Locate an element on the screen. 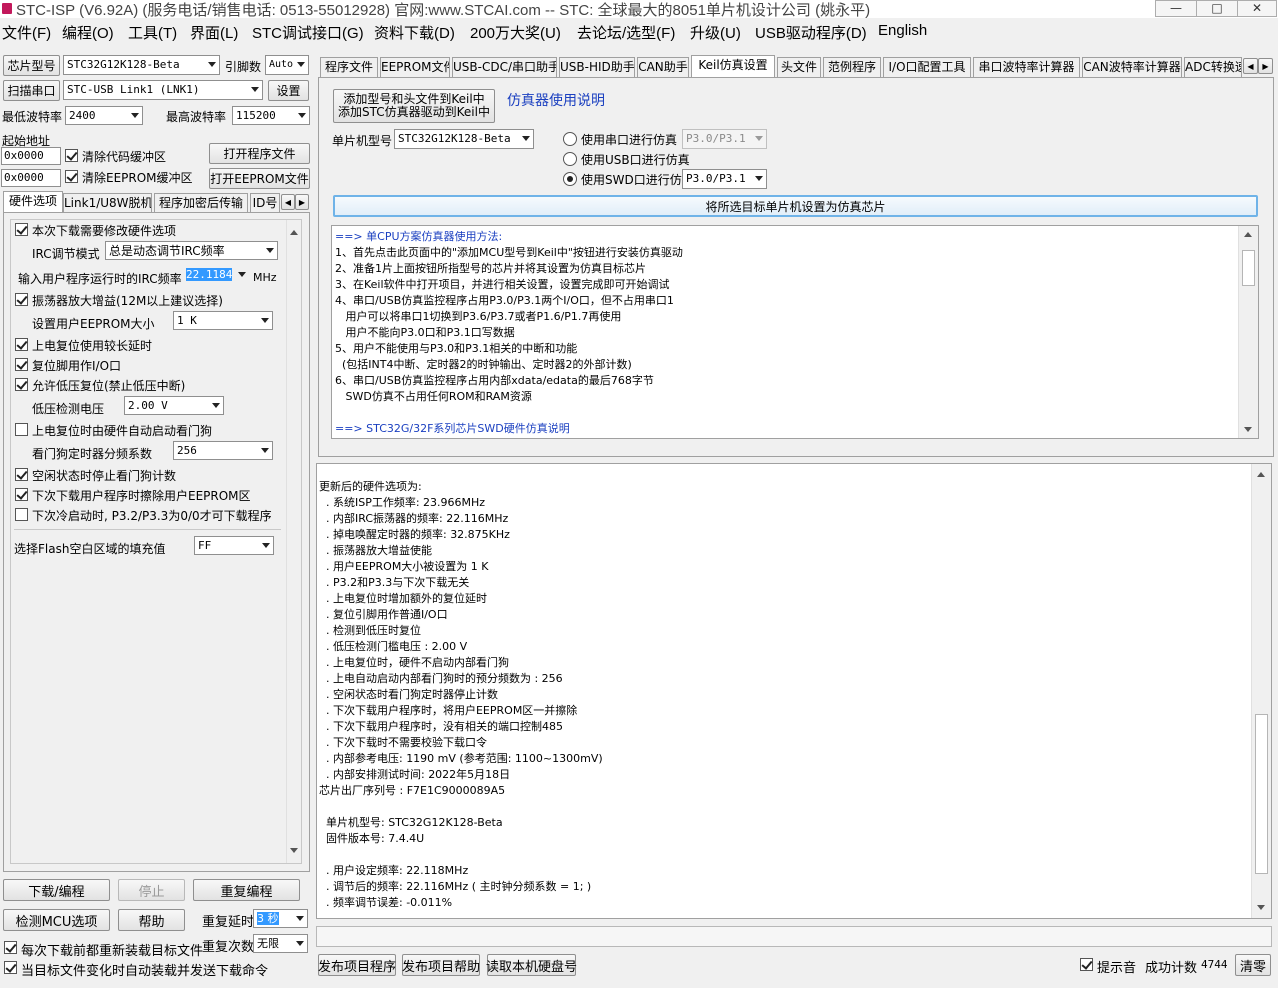 The image size is (1278, 988). clear-code-buffer-checkbox is located at coordinates (71, 155).